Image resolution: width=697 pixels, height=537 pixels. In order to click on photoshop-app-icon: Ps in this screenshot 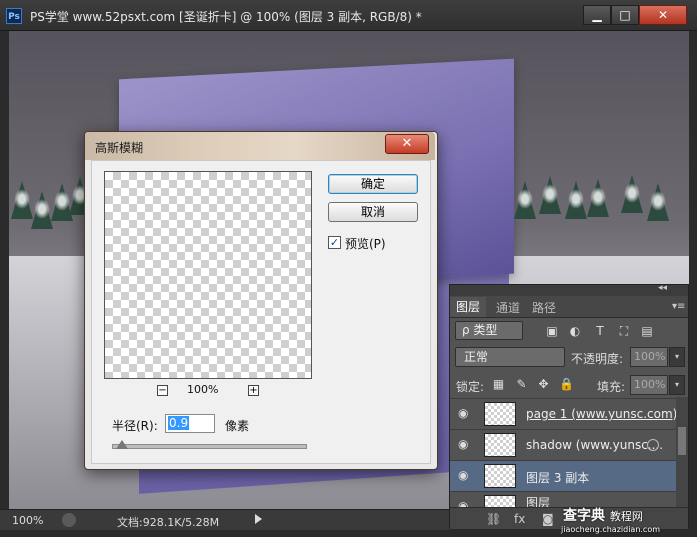, I will do `click(14, 16)`.